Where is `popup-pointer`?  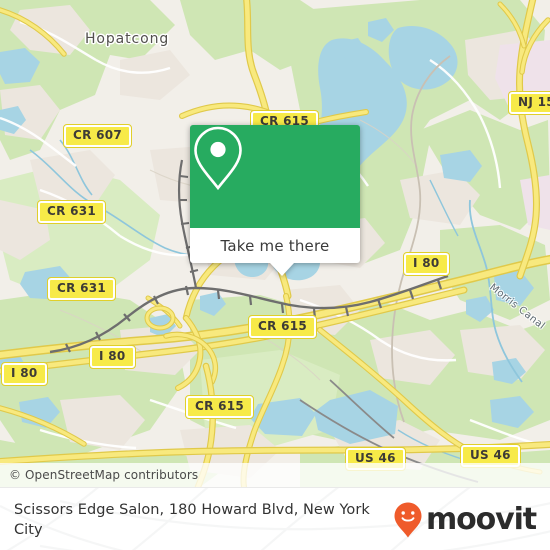
popup-pointer is located at coordinates (282, 269).